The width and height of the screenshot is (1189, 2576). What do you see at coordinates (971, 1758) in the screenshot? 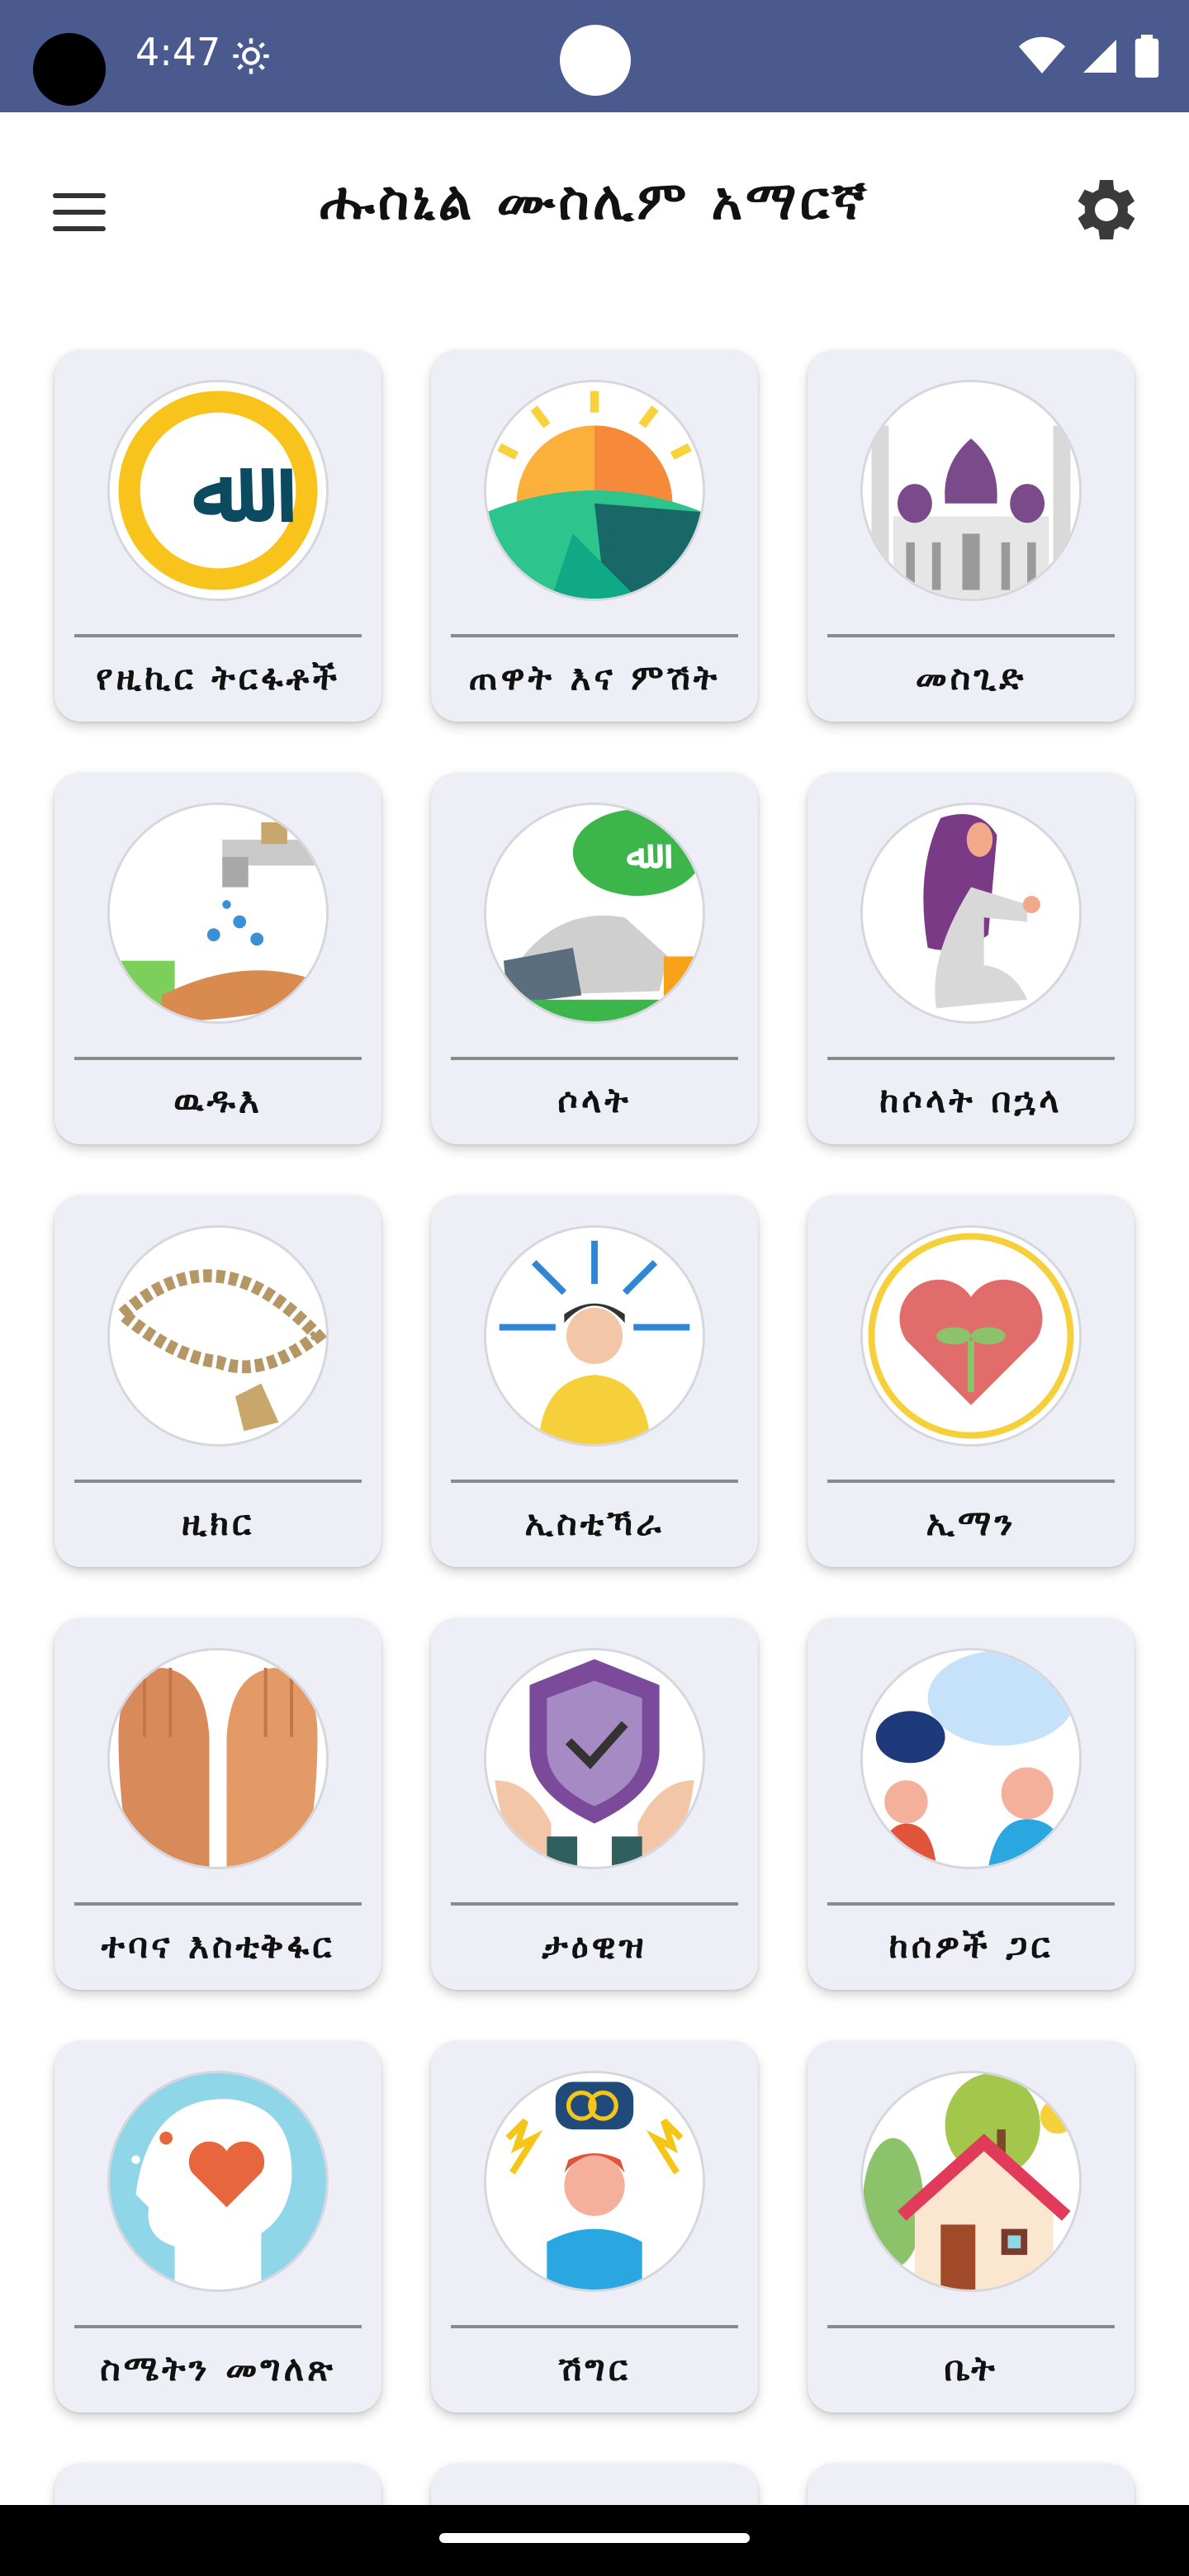
I see `people-talking-icon` at bounding box center [971, 1758].